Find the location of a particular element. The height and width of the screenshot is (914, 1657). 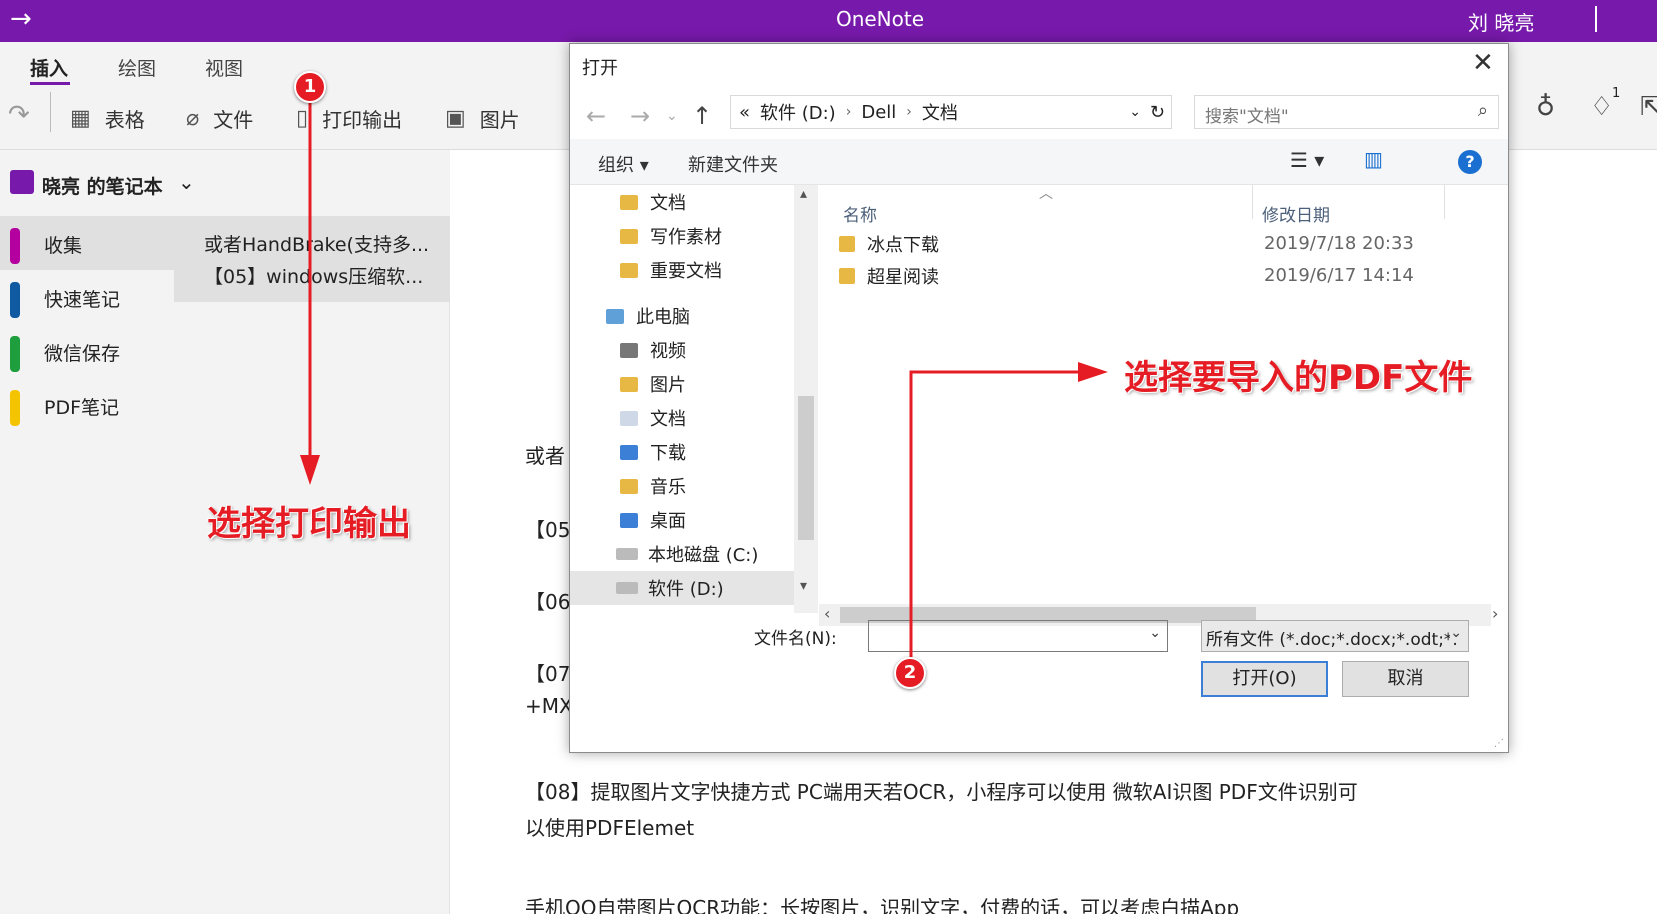

step2-badge: 2 is located at coordinates (910, 673).